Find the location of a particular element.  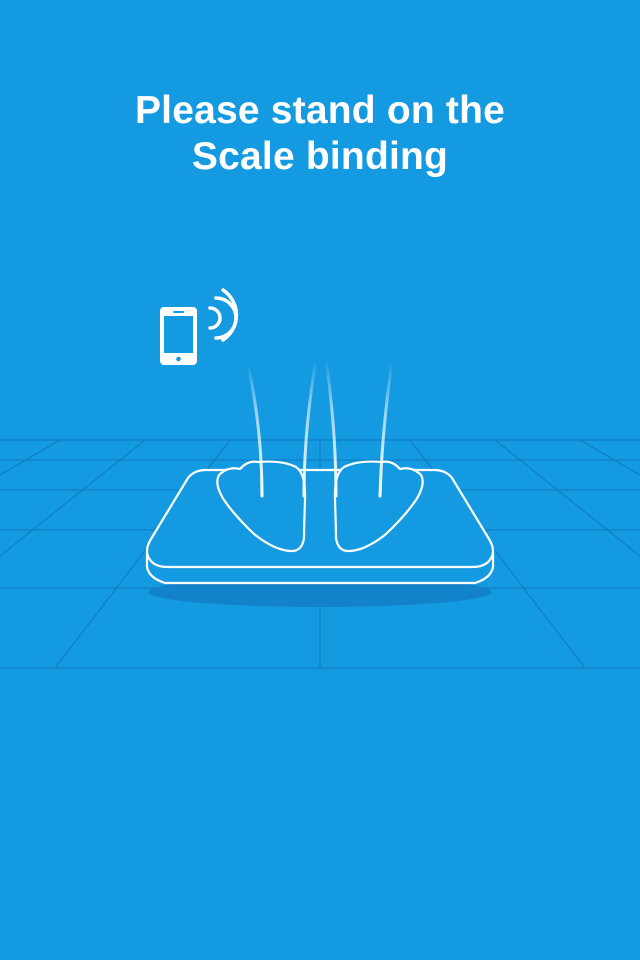

bathroom-scale-icon is located at coordinates (320, 526).